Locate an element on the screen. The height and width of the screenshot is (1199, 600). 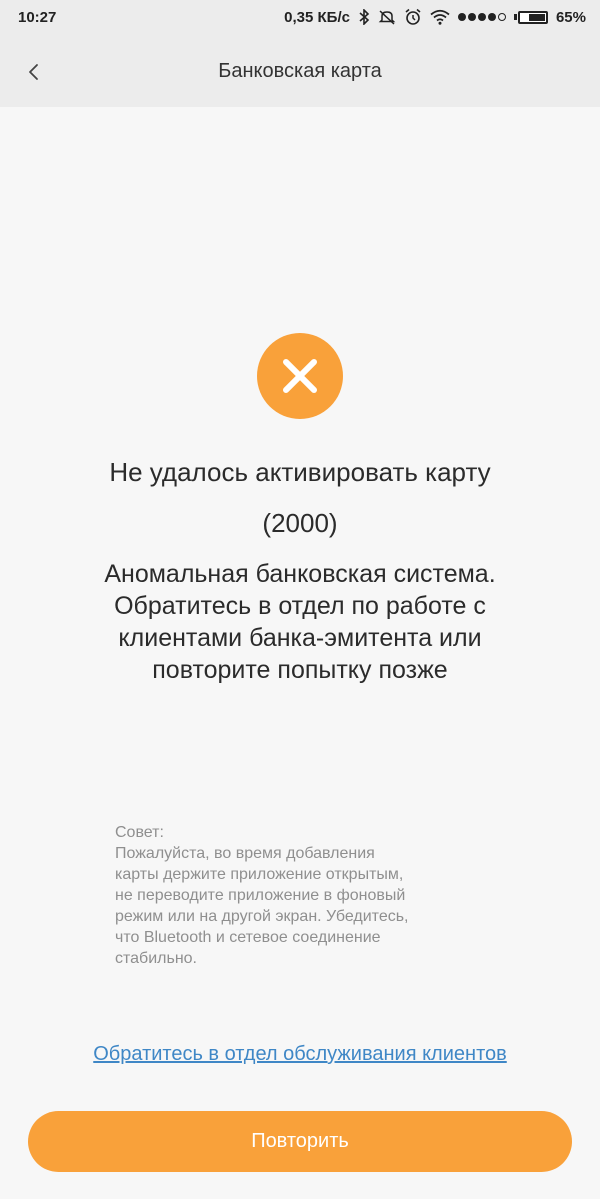
page-title: Банковская карта is located at coordinates (300, 71).